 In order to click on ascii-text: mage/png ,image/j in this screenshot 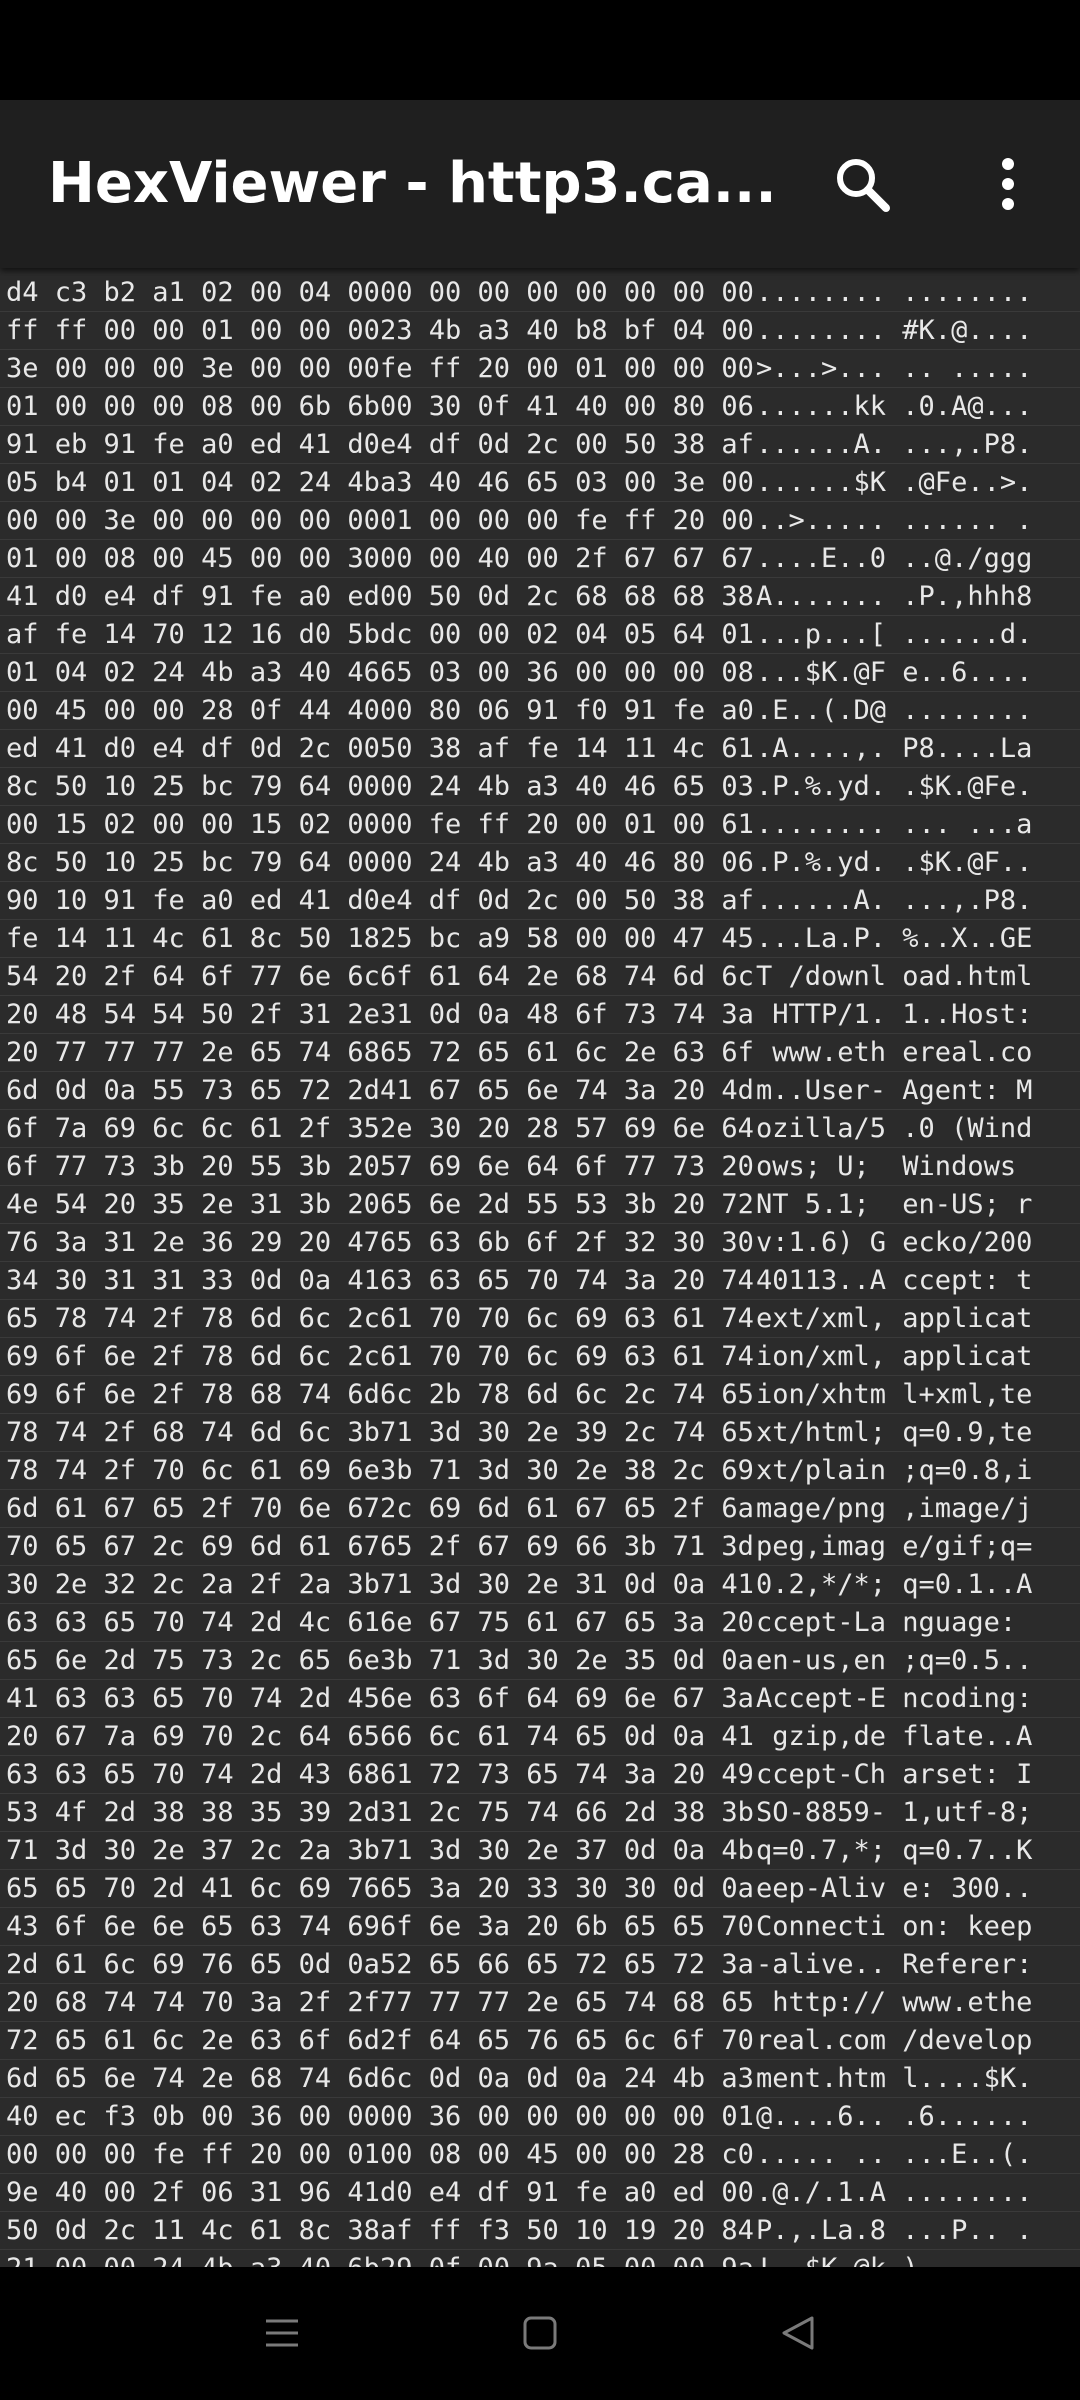, I will do `click(894, 1508)`.